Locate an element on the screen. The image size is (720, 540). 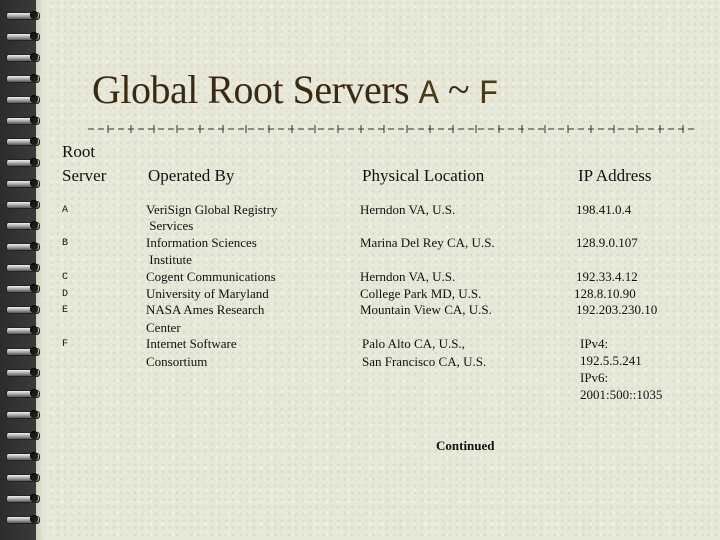
location-line: Palo Alto CA, U.S., is located at coordinates (413, 343).